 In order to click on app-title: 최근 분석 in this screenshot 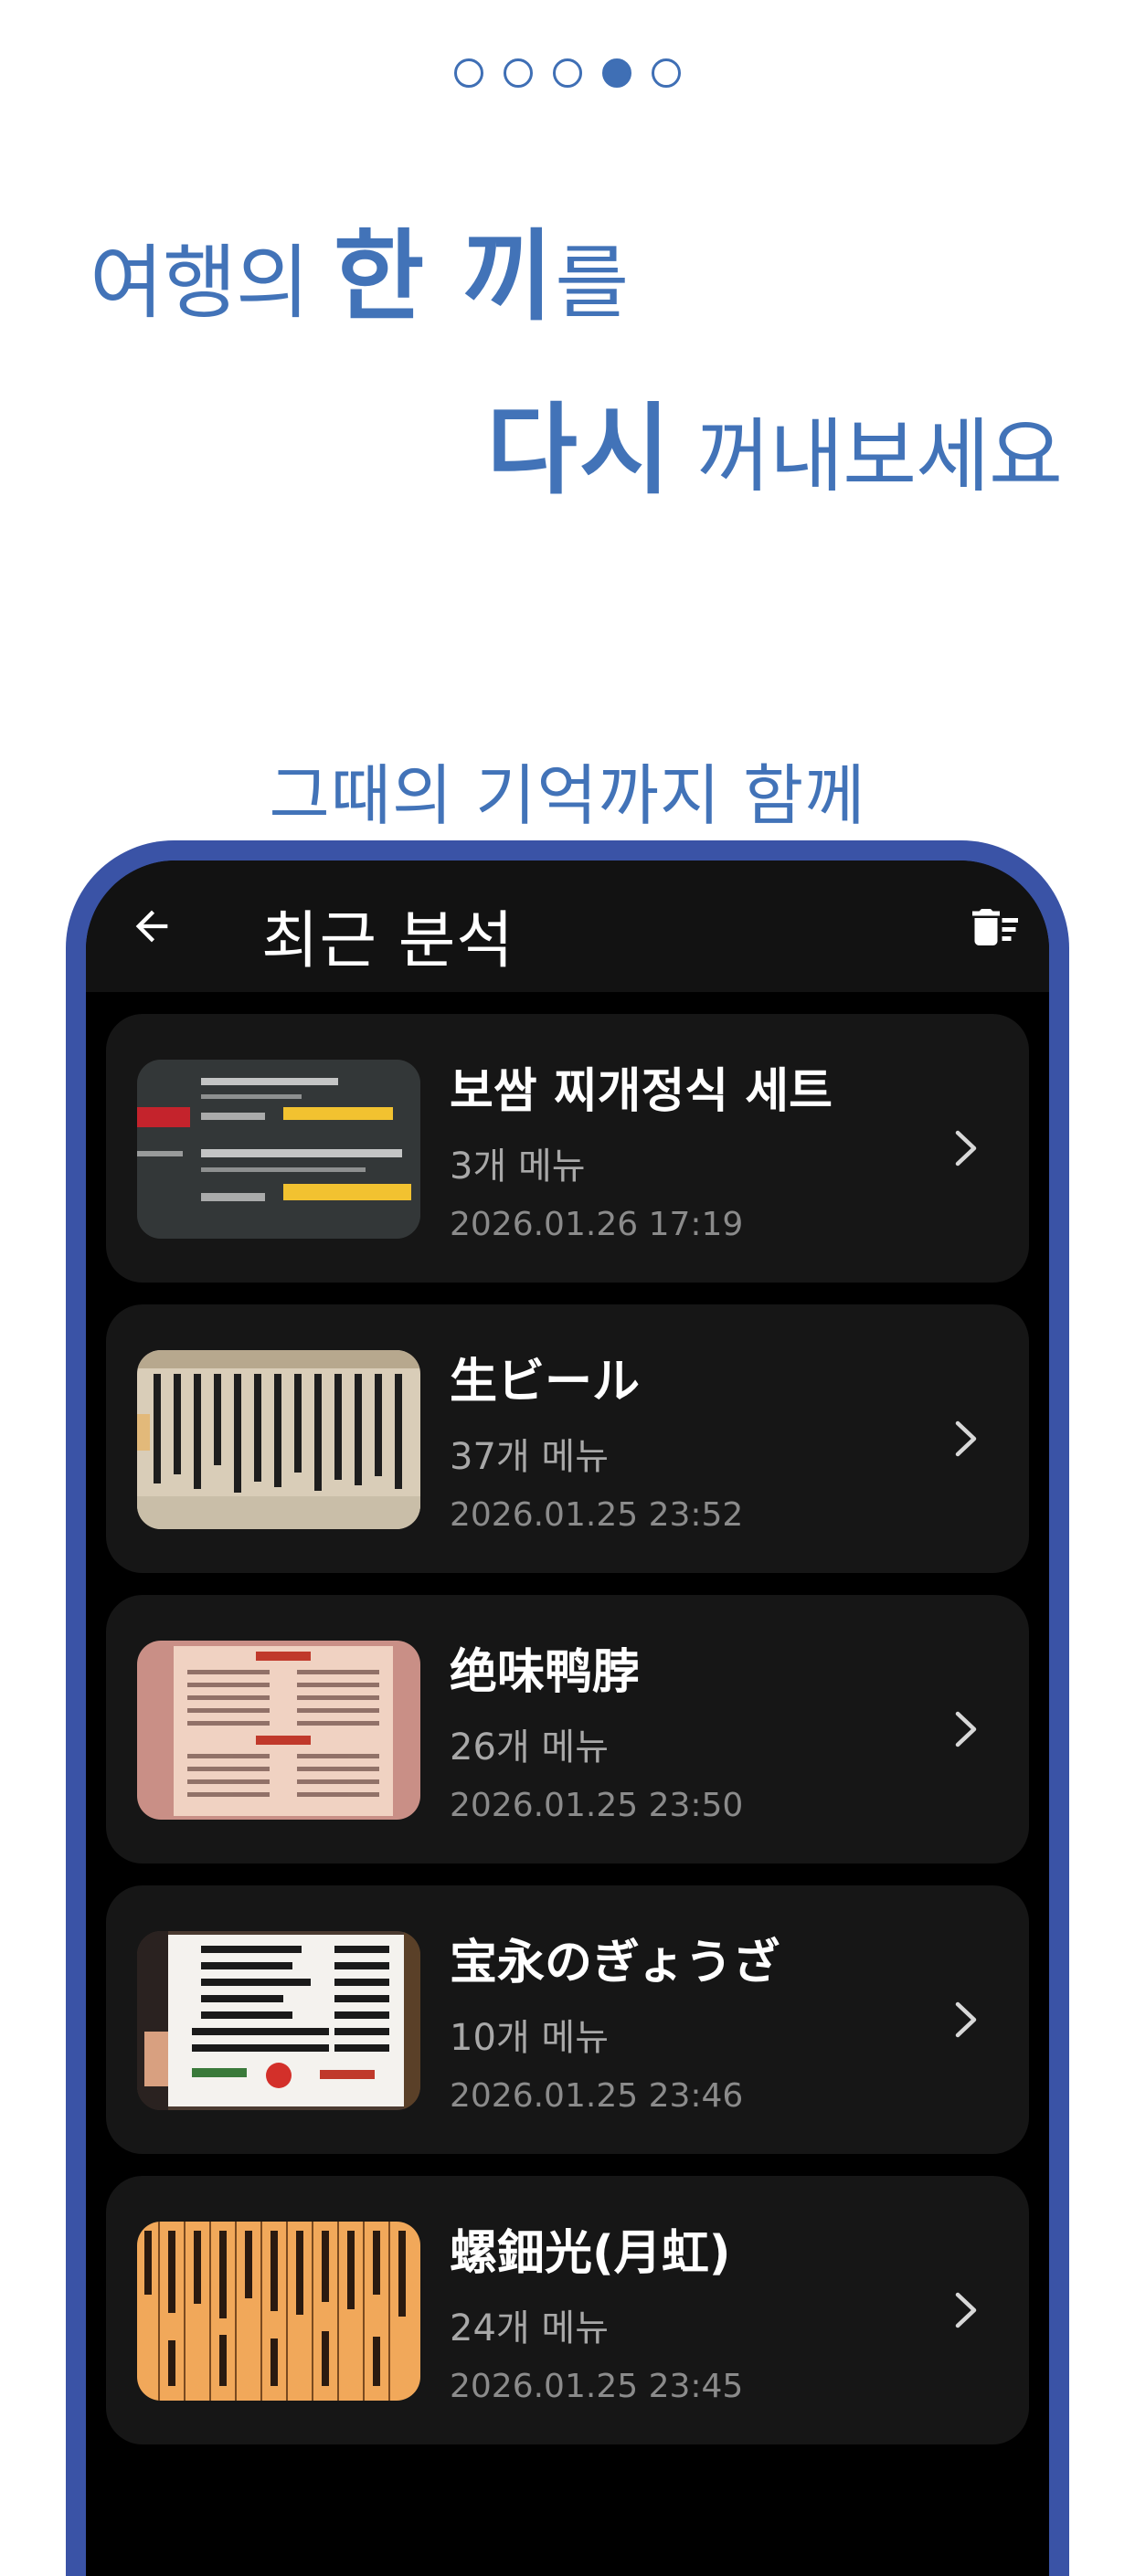, I will do `click(387, 941)`.